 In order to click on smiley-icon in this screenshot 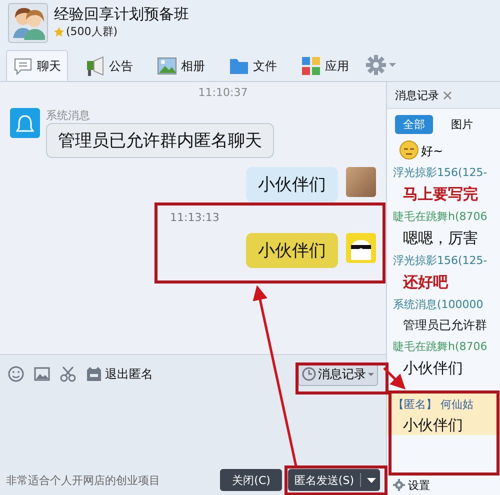, I will do `click(16, 374)`.